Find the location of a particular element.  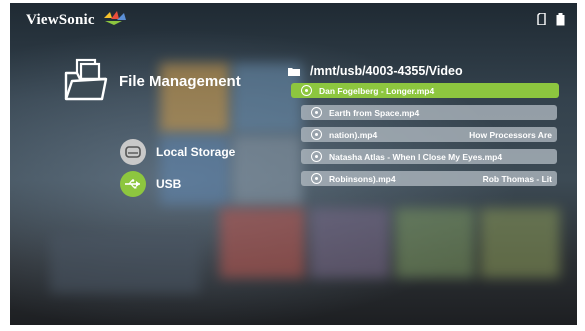

current-path: /mnt/usb/4003-4355/Video is located at coordinates (386, 71).